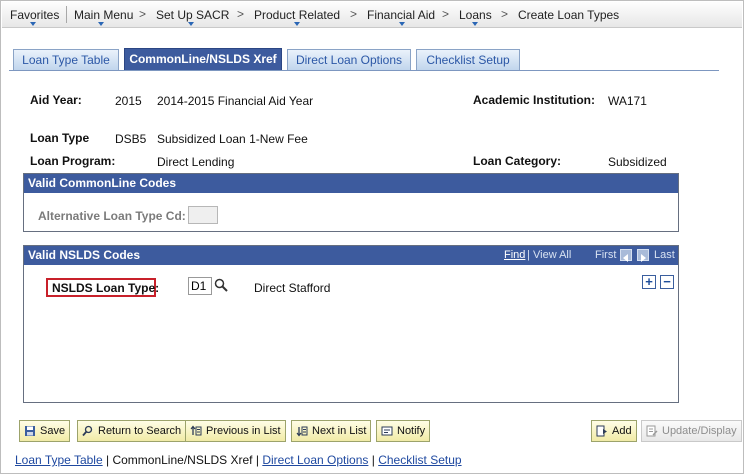 The width and height of the screenshot is (744, 474). I want to click on aid-year-label: Aid Year:, so click(56, 100).